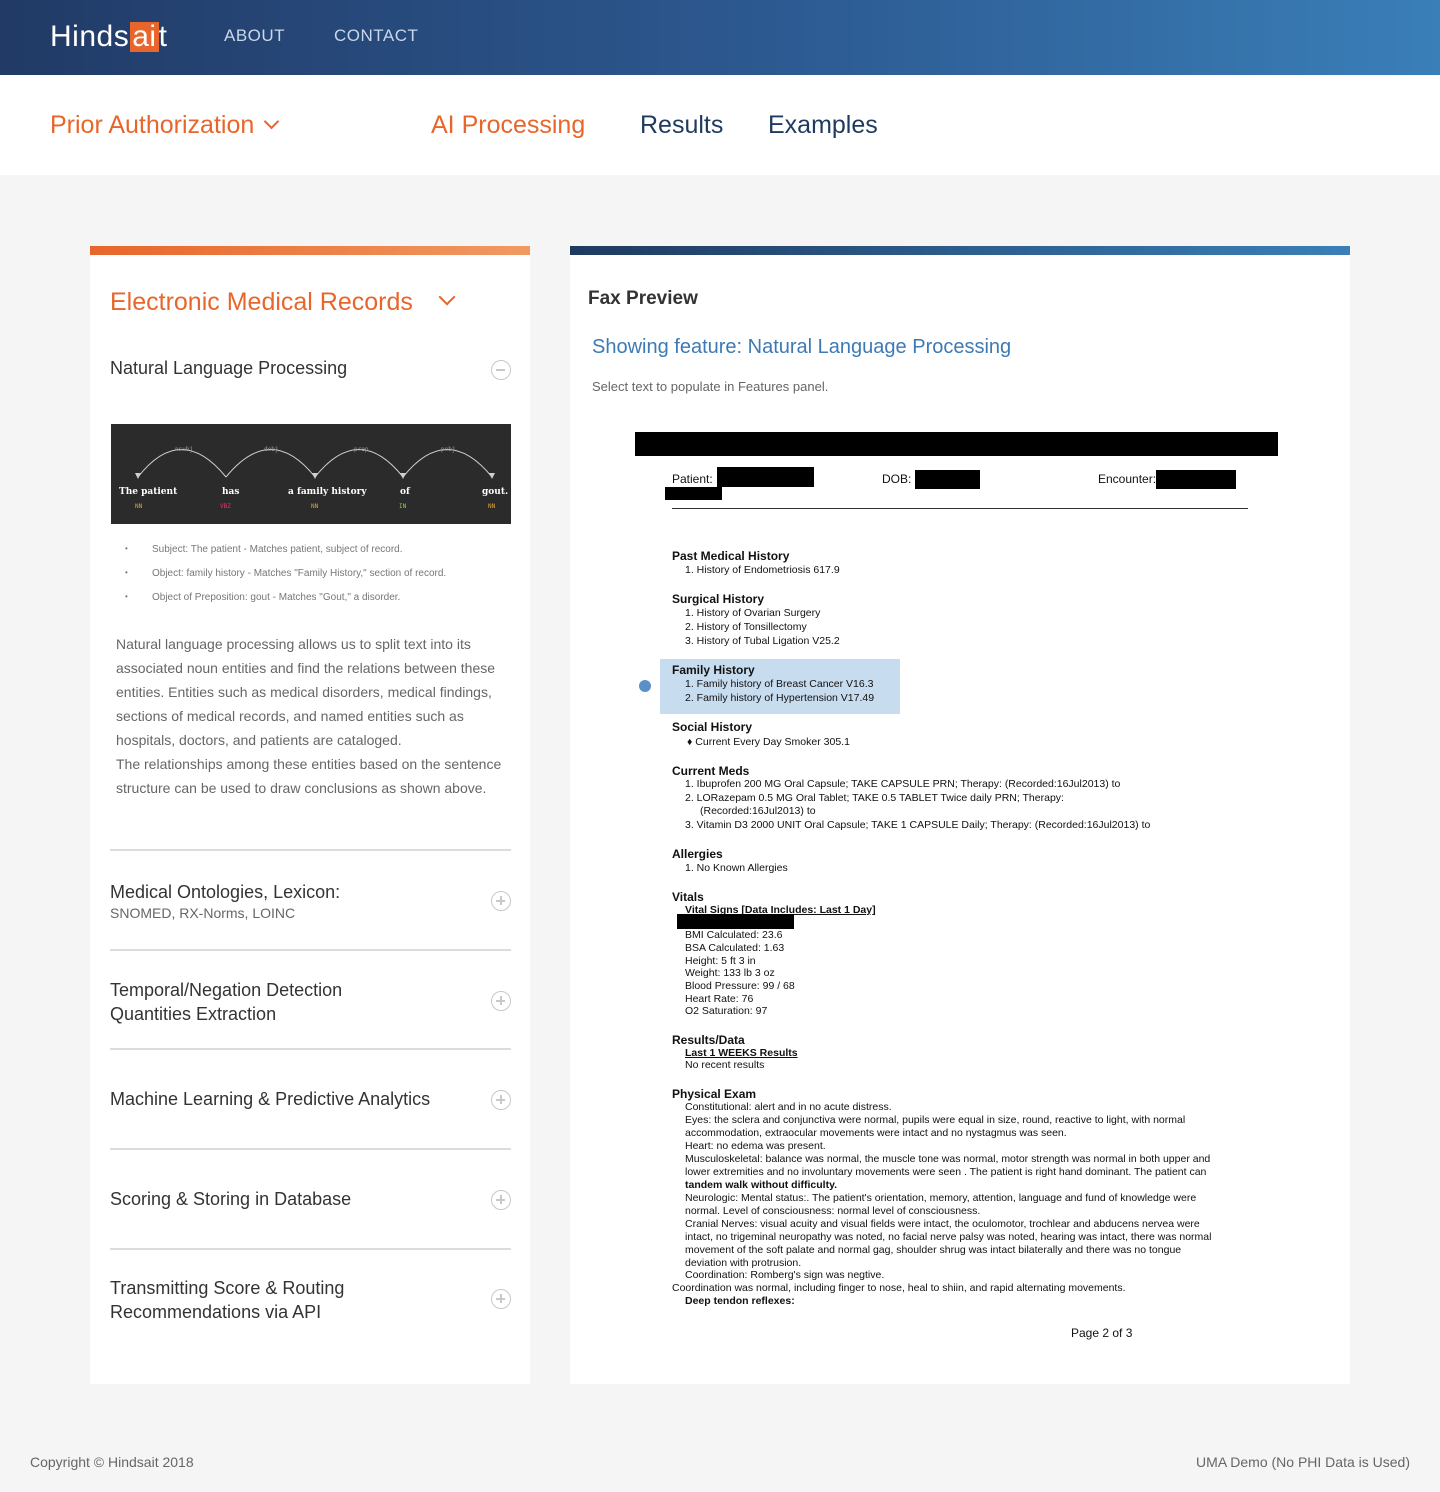 The image size is (1440, 1492). What do you see at coordinates (163, 36) in the screenshot?
I see `logo-text-suffix: t` at bounding box center [163, 36].